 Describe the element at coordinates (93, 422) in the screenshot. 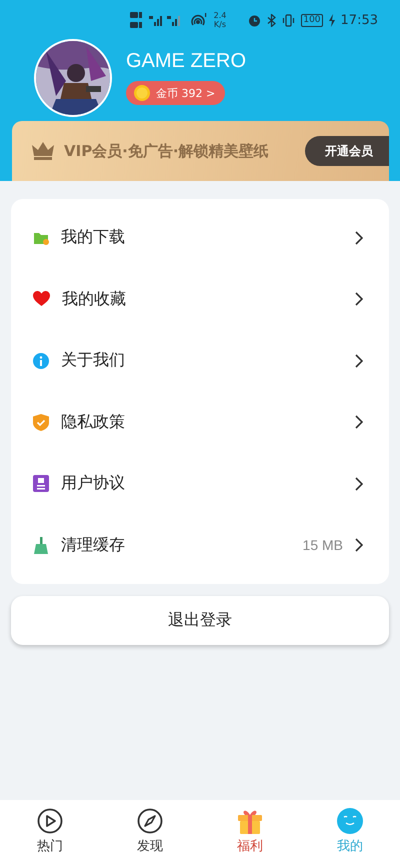

I see `menu-label: 隐私政策` at that location.